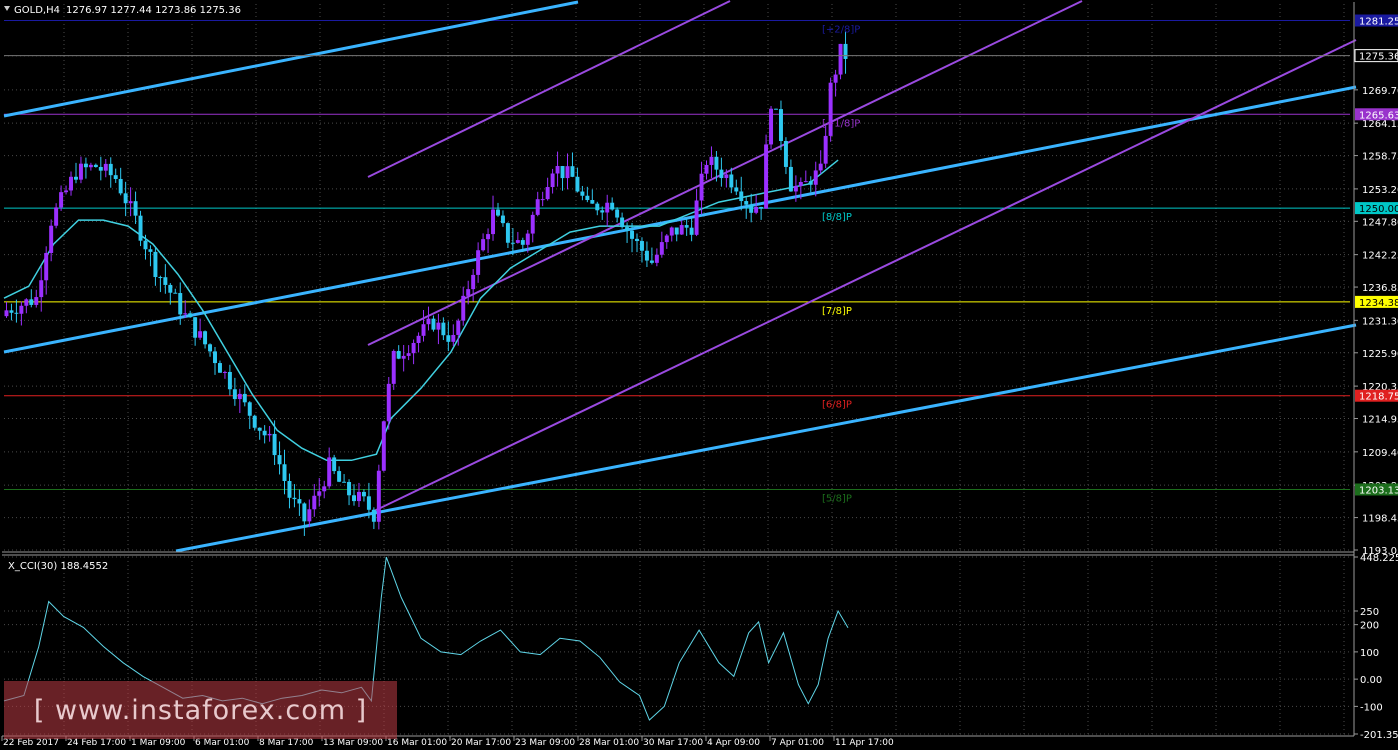 The width and height of the screenshot is (1398, 750). What do you see at coordinates (1376, 647) in the screenshot?
I see `cci-axis: 448.2258 250 200 100 0.00 -100 -201.3518` at bounding box center [1376, 647].